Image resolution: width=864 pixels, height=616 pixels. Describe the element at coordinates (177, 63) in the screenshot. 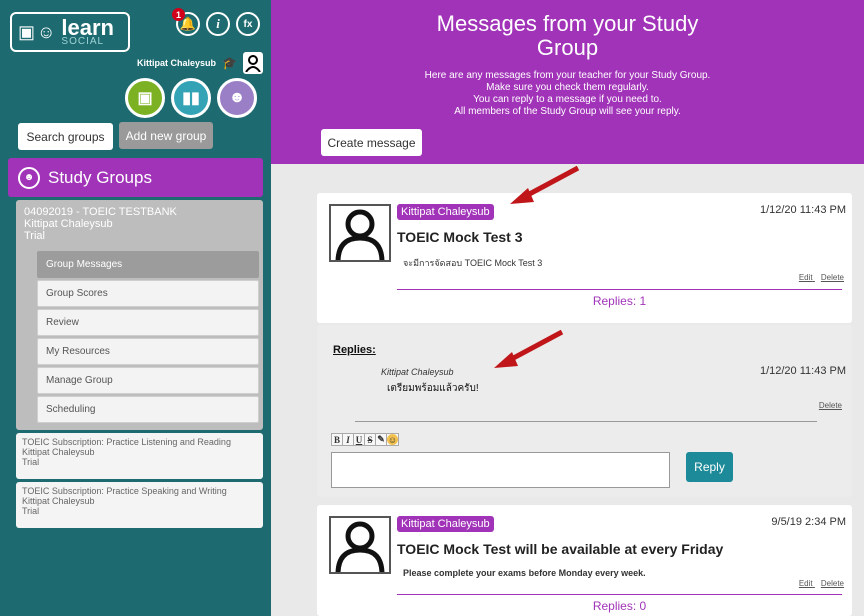

I see `user-name: Kittipat Chaleysub` at that location.